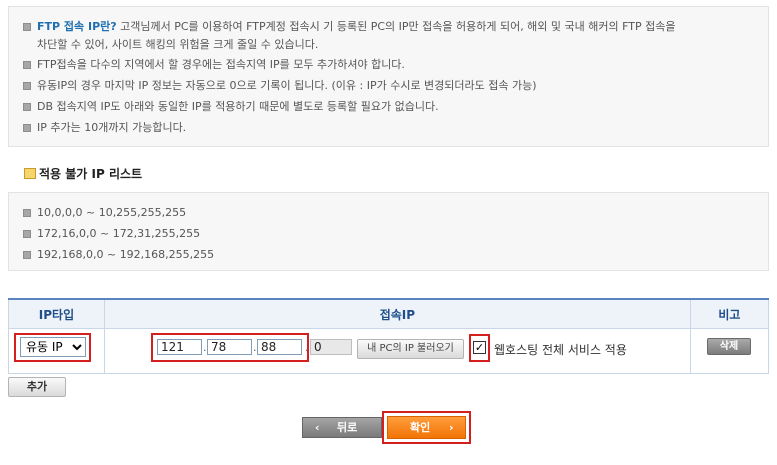 The height and width of the screenshot is (465, 777). I want to click on header-ip: 접속IP, so click(397, 313).